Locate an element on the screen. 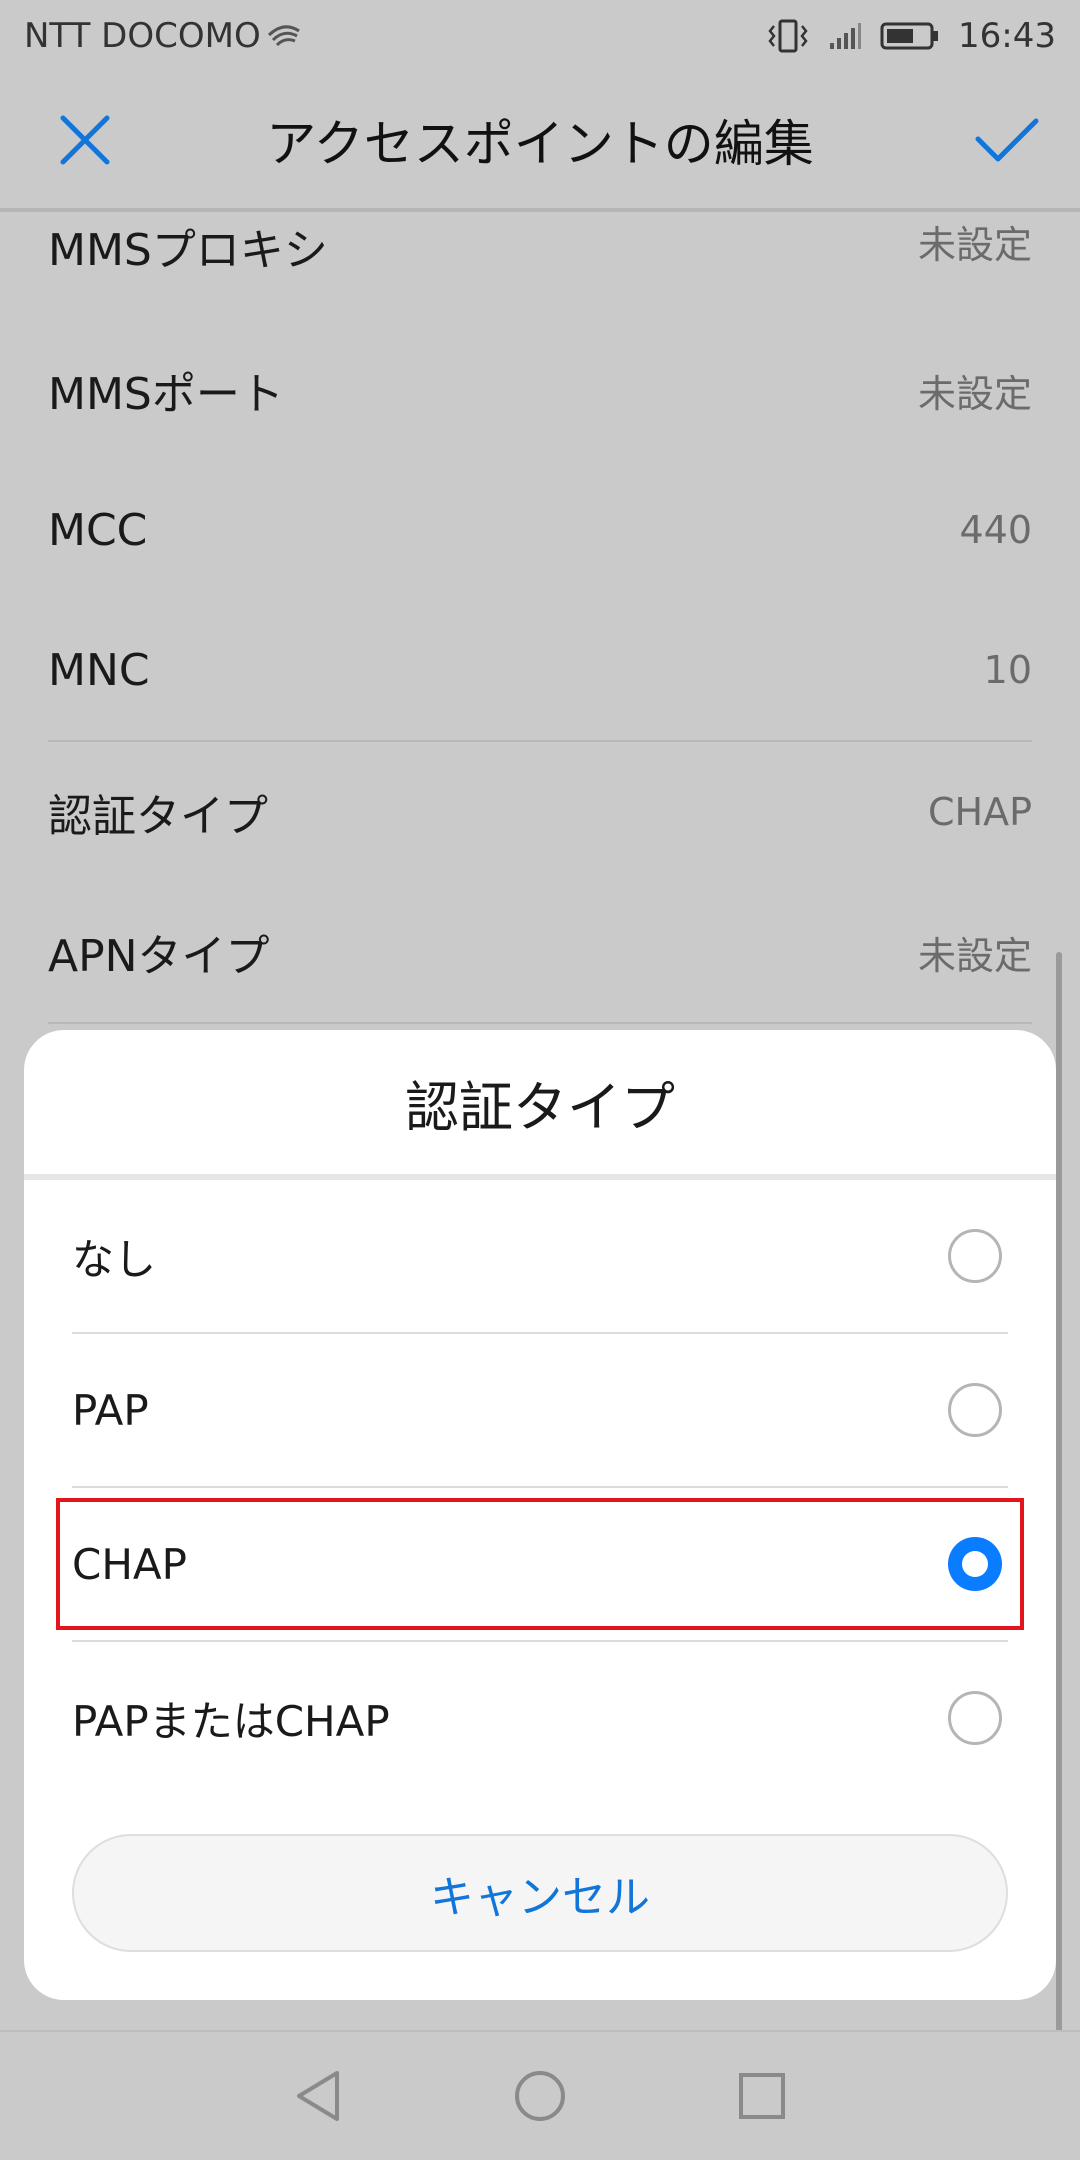 Image resolution: width=1080 pixels, height=2160 pixels. scrollbar is located at coordinates (1059, 1532).